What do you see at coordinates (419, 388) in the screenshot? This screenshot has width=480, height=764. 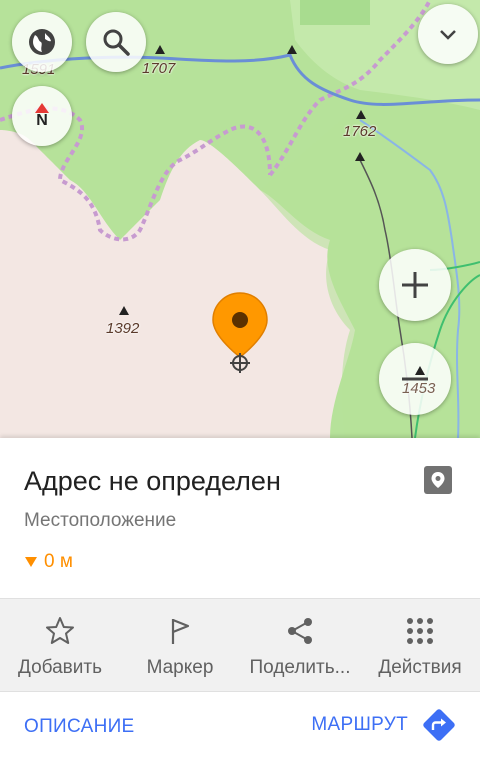 I see `peak-label: 1453` at bounding box center [419, 388].